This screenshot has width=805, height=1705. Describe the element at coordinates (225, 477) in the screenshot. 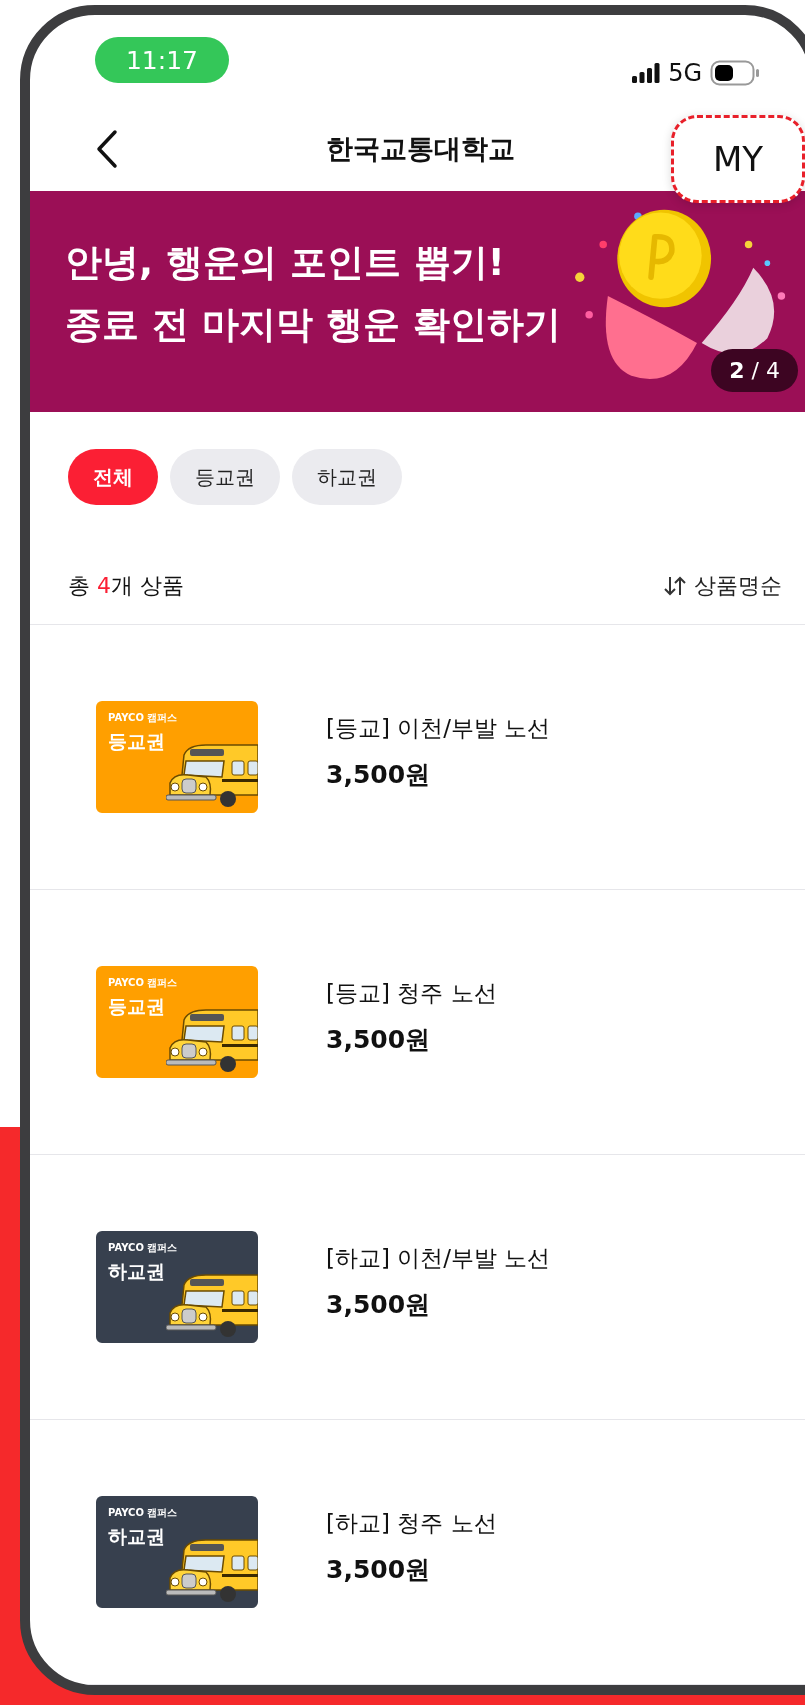

I see `filter-chip: 등교권` at that location.